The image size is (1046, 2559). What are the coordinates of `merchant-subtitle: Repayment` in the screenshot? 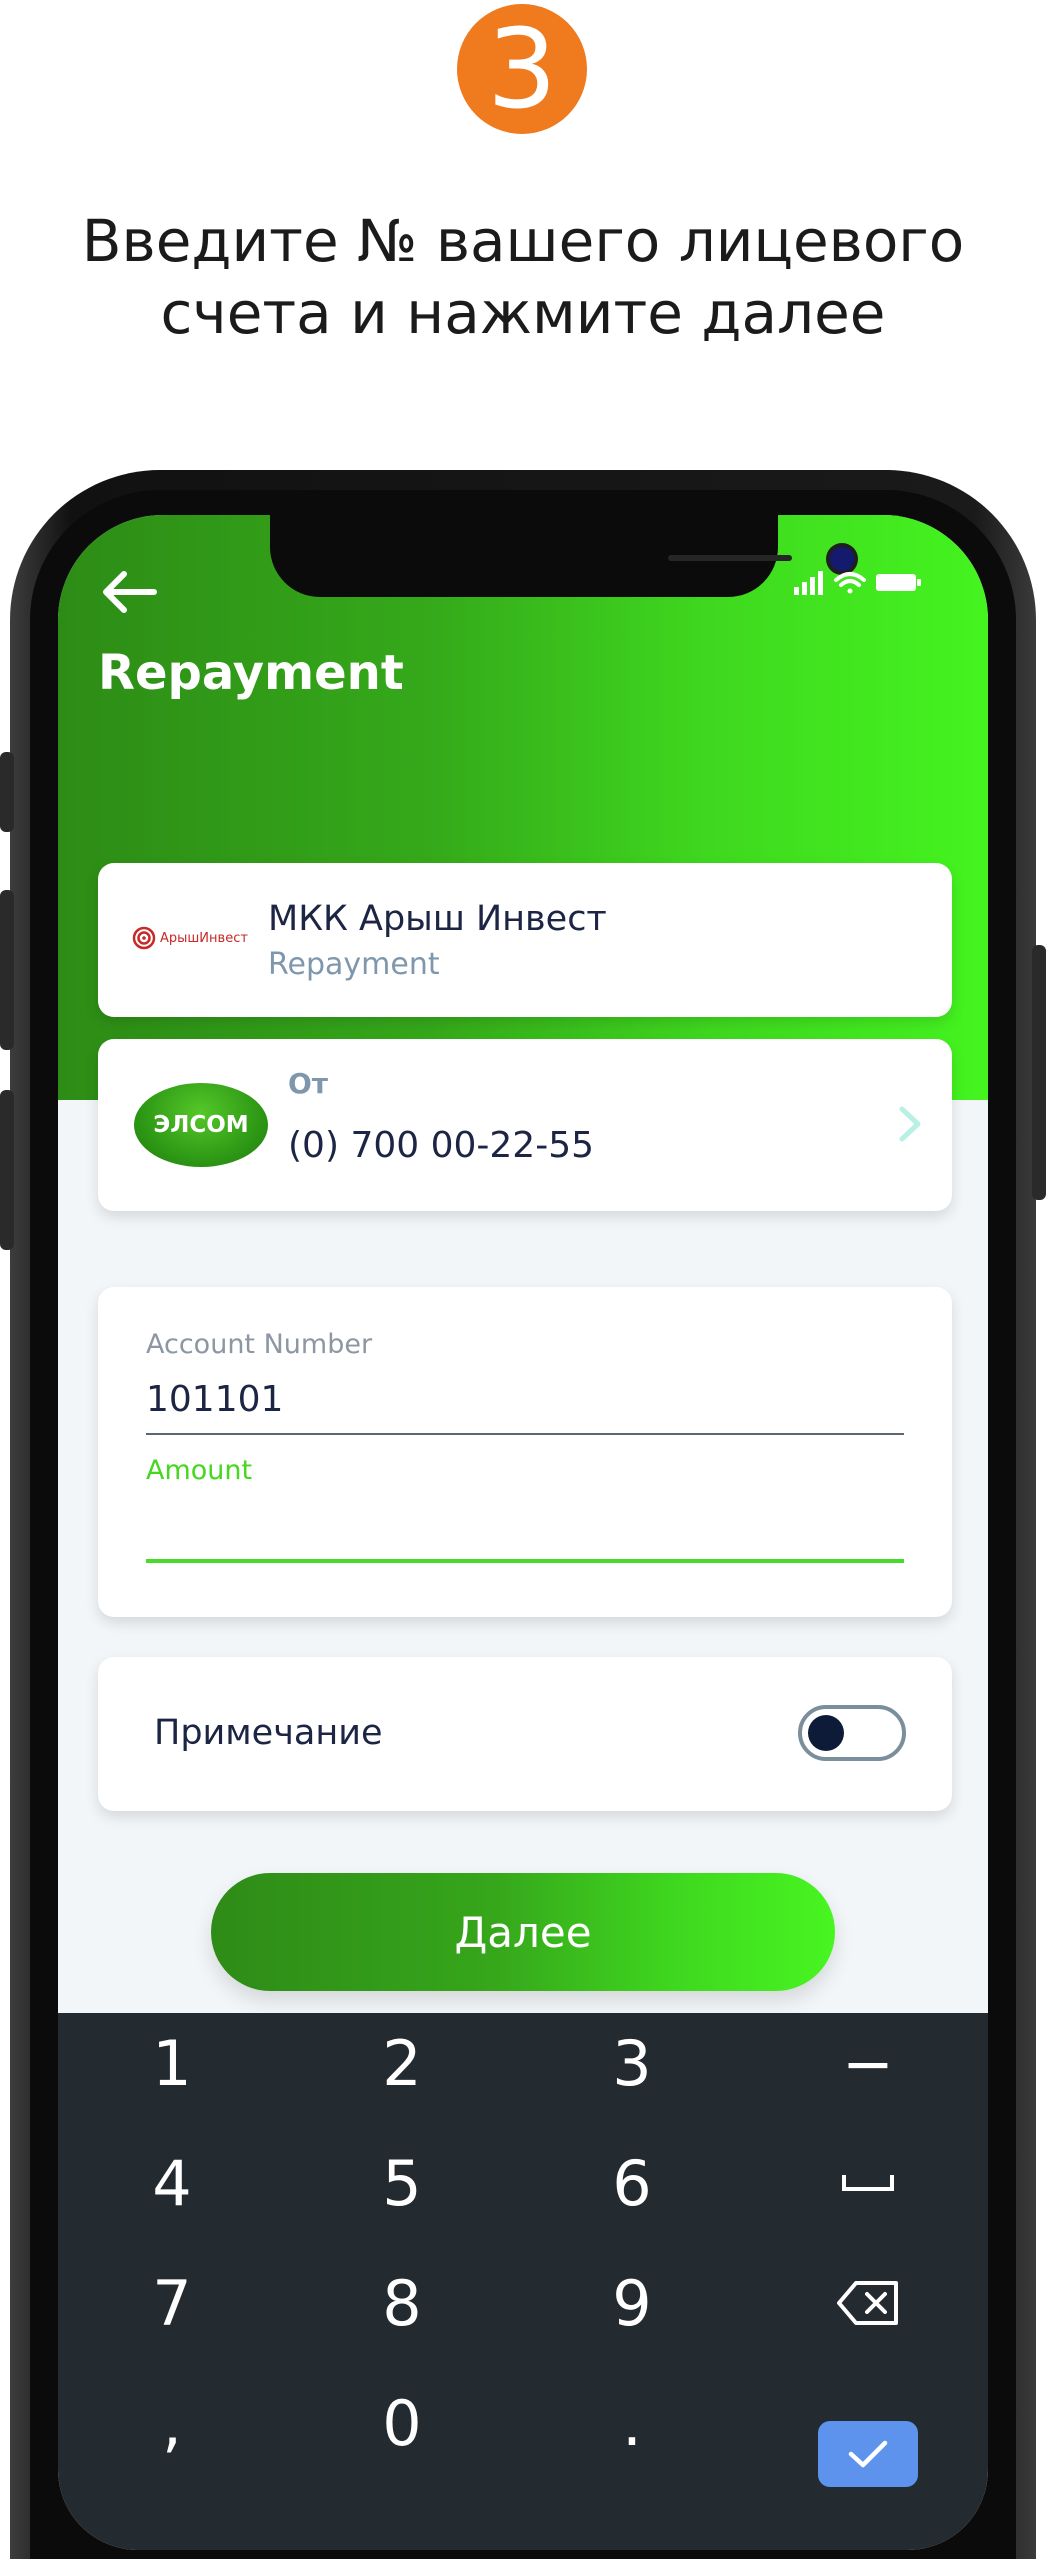 It's located at (354, 964).